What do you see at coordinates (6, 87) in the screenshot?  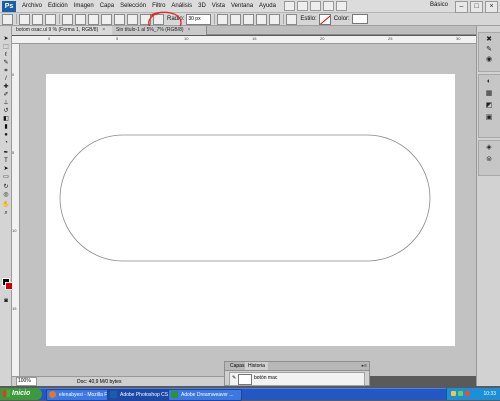 I see `healing-brush-icon: ✚` at bounding box center [6, 87].